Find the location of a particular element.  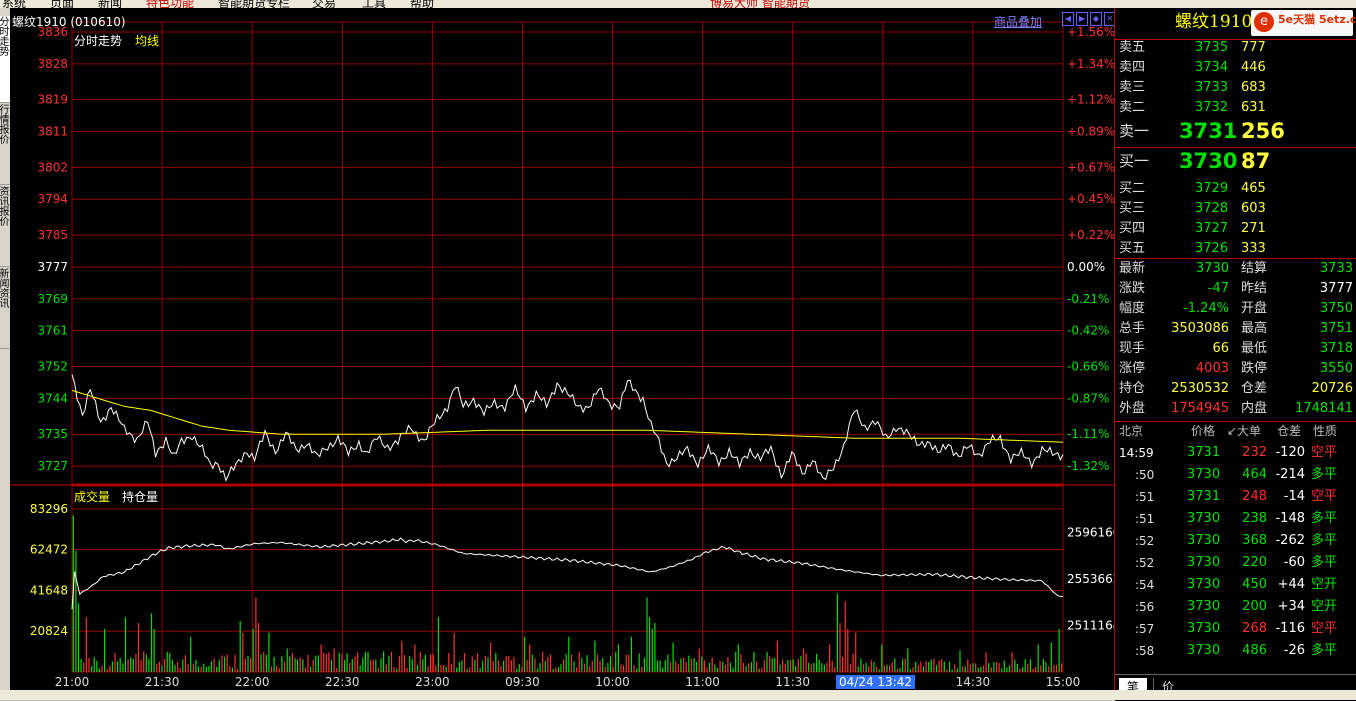

price-tick-label: 3777 is located at coordinates (52, 267).